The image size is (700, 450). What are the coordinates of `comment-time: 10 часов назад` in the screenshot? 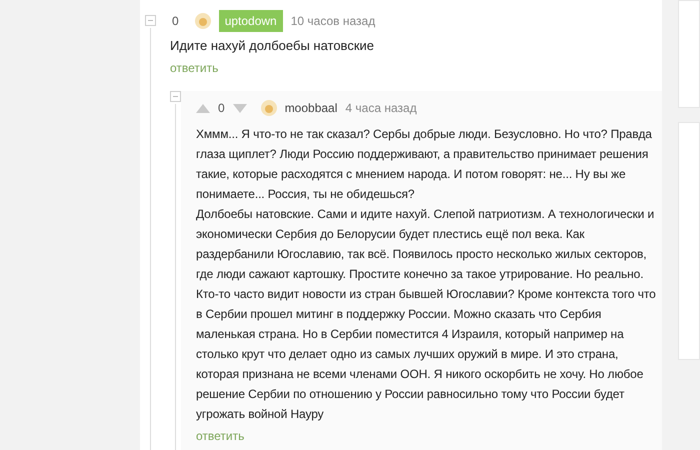 It's located at (333, 21).